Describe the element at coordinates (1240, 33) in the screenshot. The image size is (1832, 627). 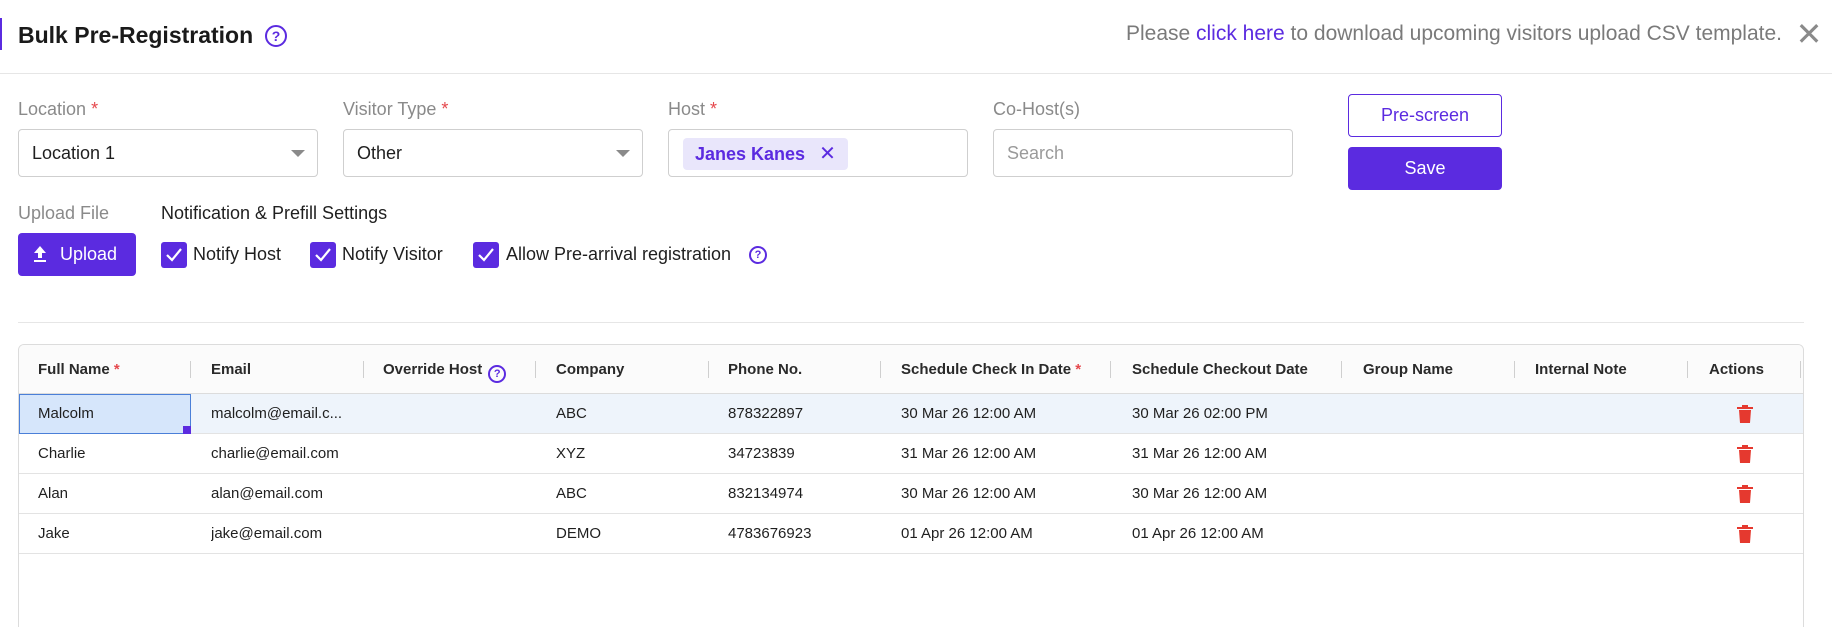
I see `download-template-link: click here` at that location.